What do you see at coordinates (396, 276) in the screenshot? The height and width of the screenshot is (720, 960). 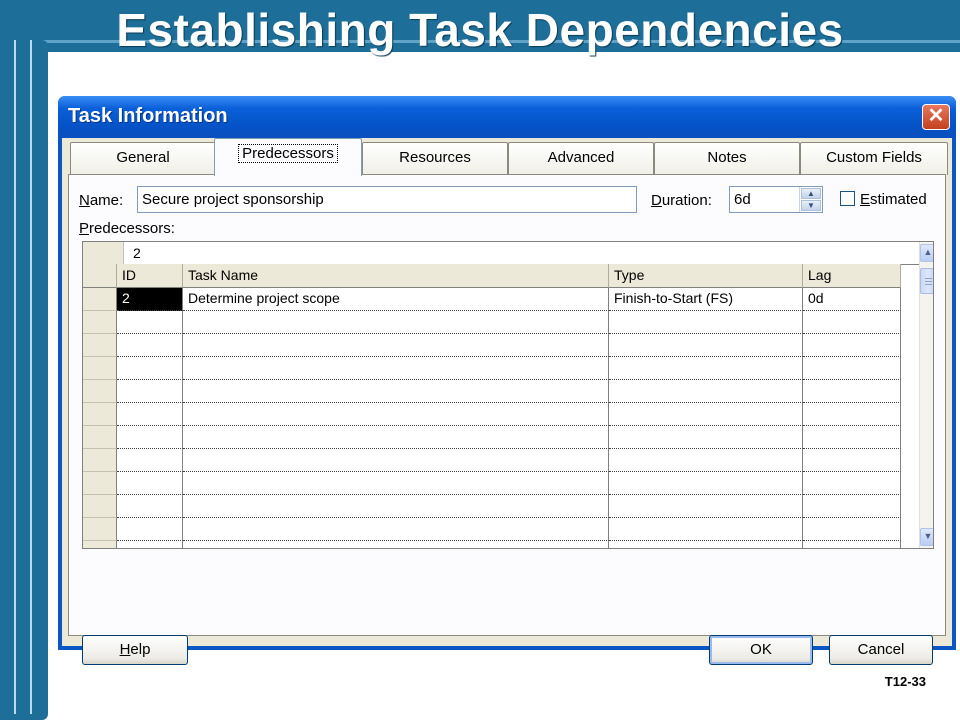 I see `column-header-task-name: Task Name` at bounding box center [396, 276].